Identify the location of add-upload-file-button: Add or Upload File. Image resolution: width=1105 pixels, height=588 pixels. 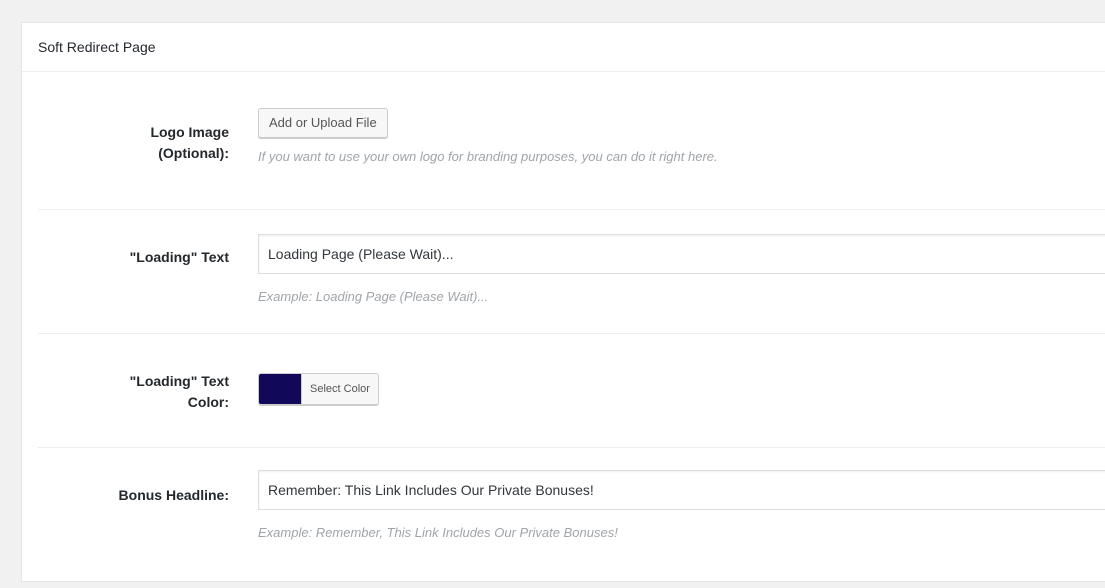
(323, 123).